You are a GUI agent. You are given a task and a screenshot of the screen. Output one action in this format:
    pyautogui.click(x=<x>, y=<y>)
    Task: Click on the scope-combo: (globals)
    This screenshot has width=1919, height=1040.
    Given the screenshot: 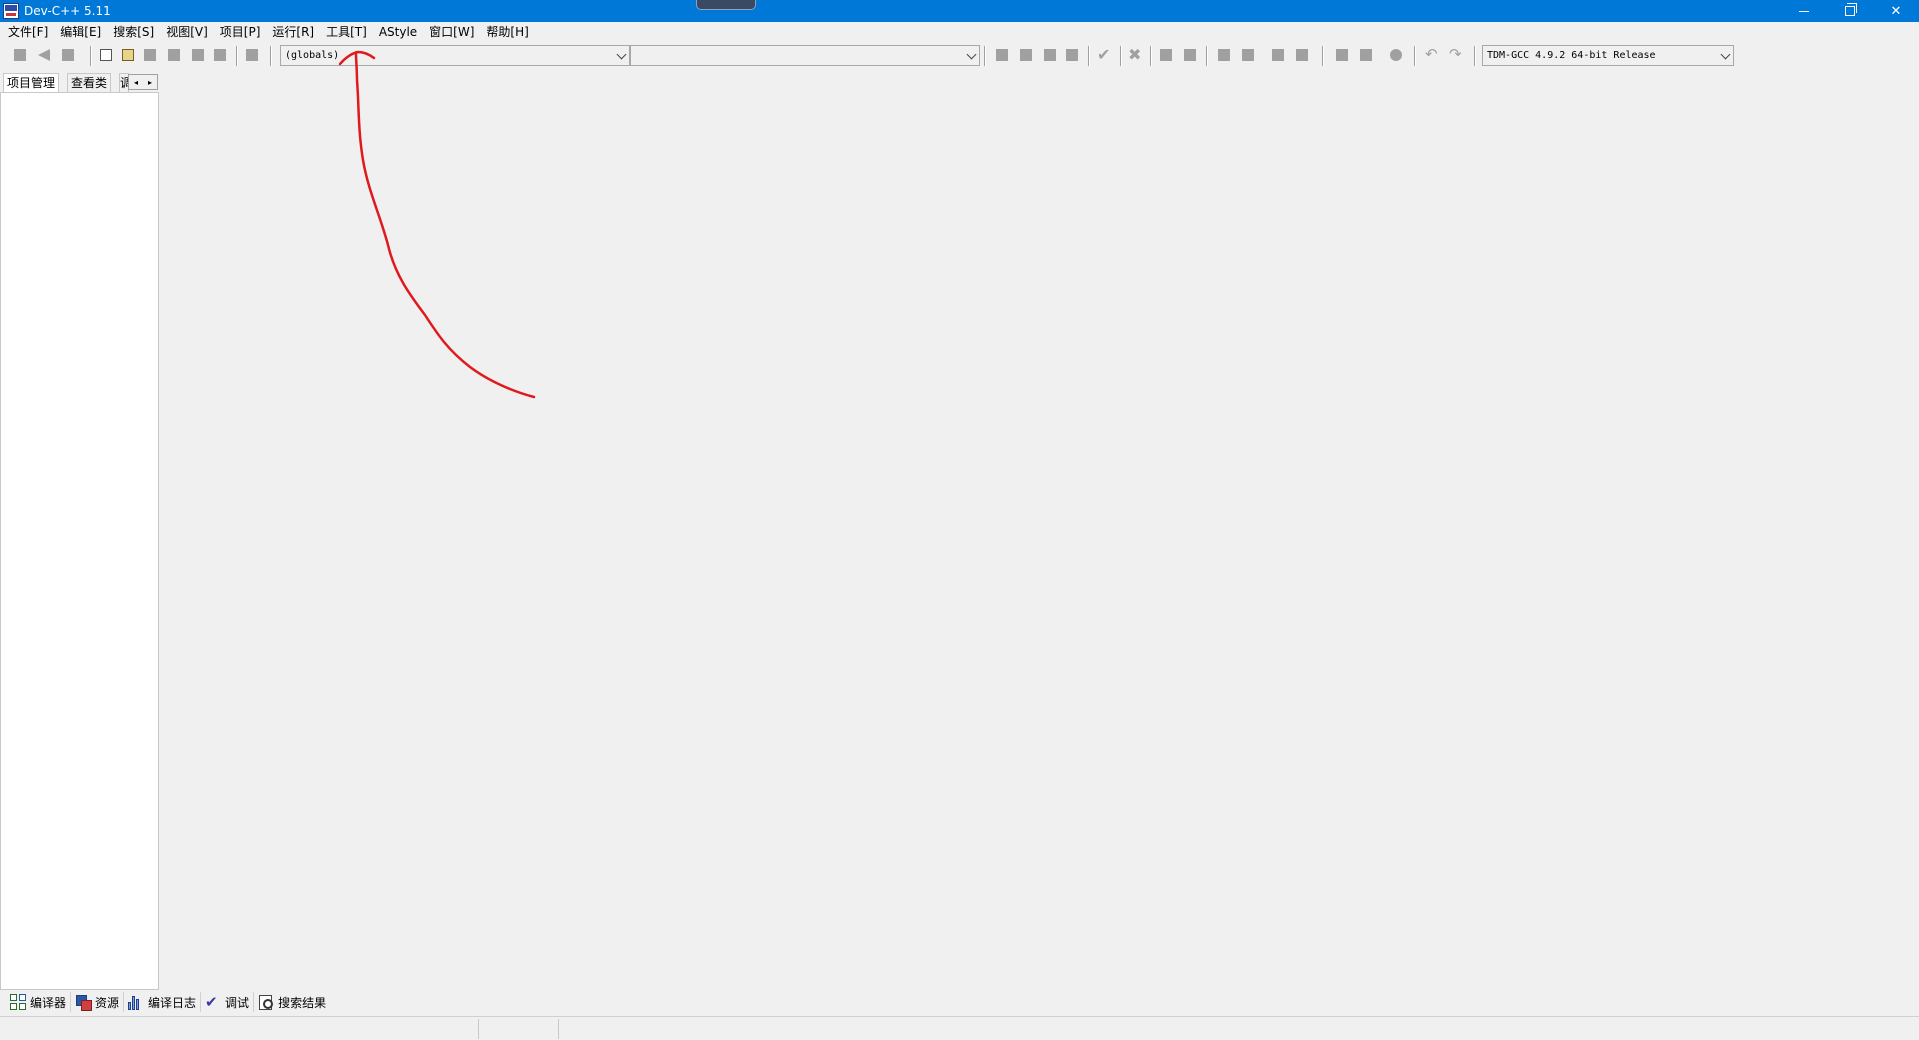 What is the action you would take?
    pyautogui.click(x=455, y=55)
    